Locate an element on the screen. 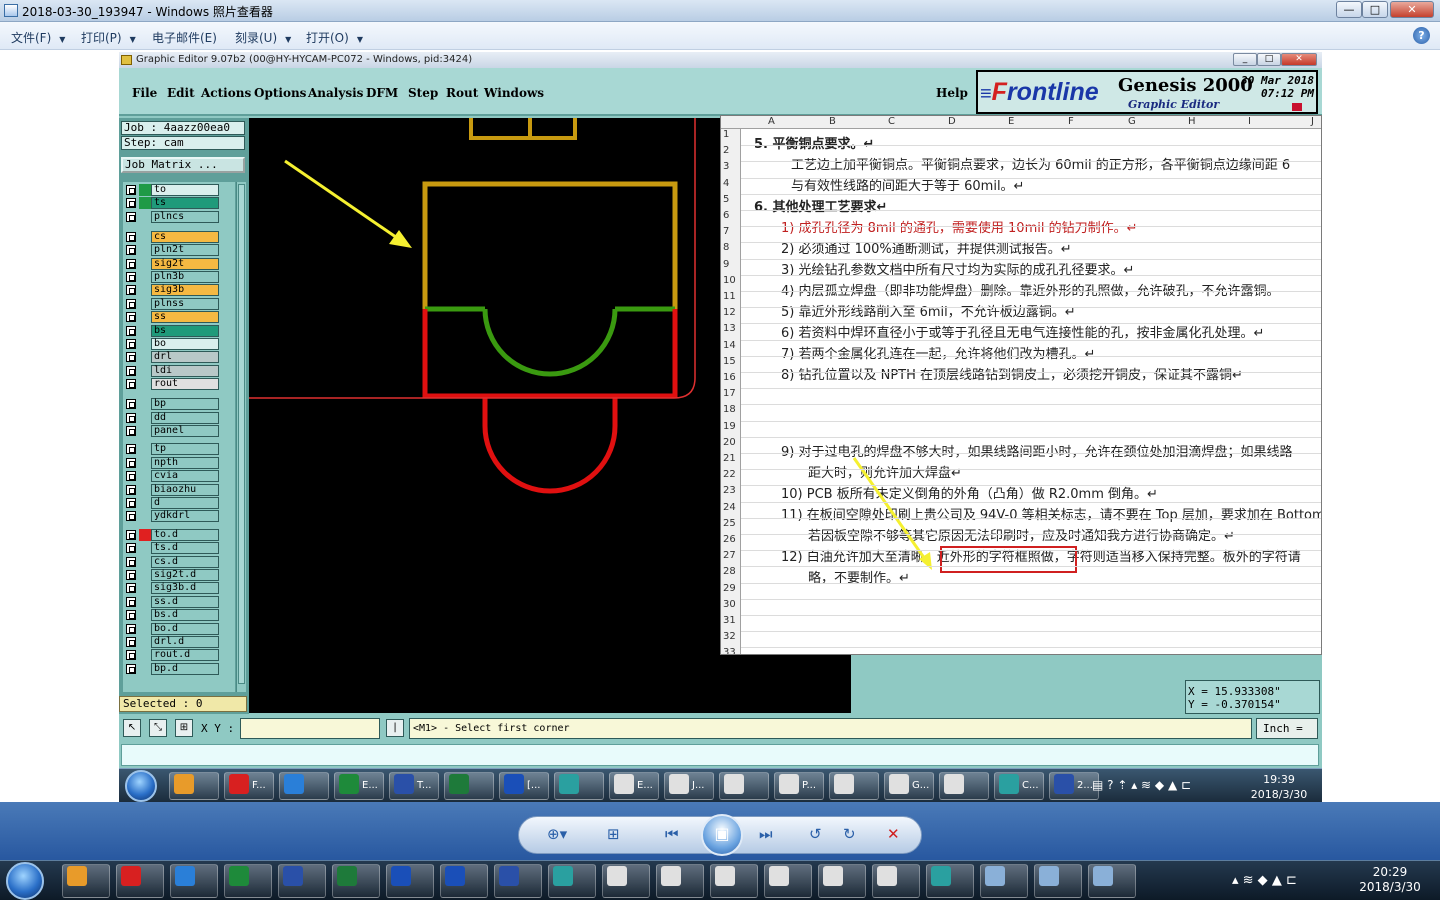 The height and width of the screenshot is (900, 1440). layer-name: d is located at coordinates (185, 503).